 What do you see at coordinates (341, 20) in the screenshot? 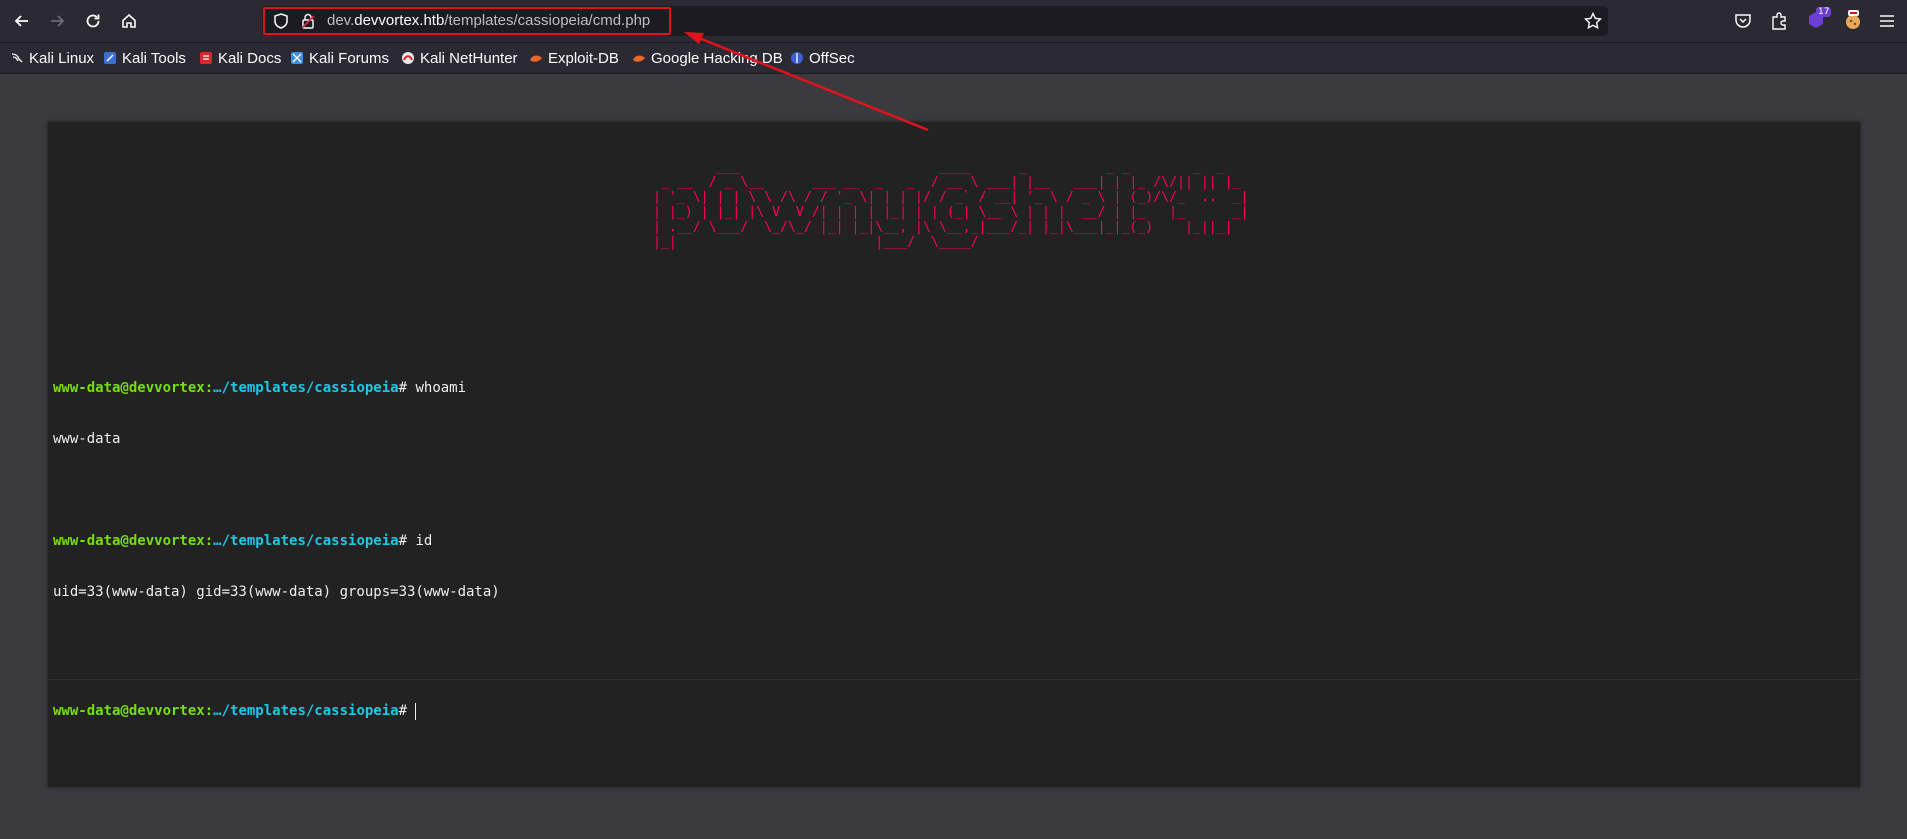
I see `url-prefix: dev.` at bounding box center [341, 20].